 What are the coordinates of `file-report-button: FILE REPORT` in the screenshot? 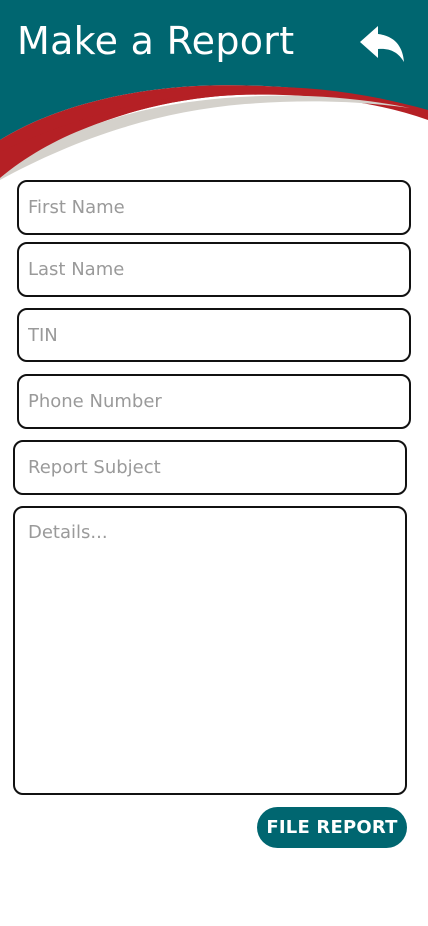 It's located at (332, 827).